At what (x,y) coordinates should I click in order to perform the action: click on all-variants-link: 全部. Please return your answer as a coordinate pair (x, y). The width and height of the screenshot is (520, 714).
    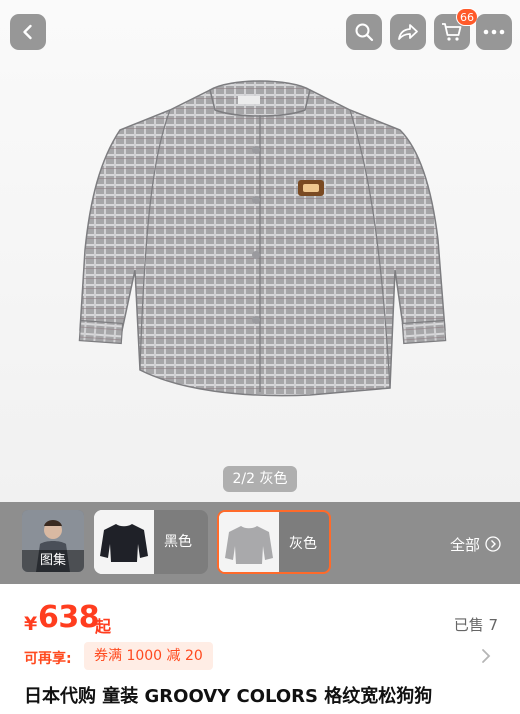
    Looking at the image, I should click on (475, 544).